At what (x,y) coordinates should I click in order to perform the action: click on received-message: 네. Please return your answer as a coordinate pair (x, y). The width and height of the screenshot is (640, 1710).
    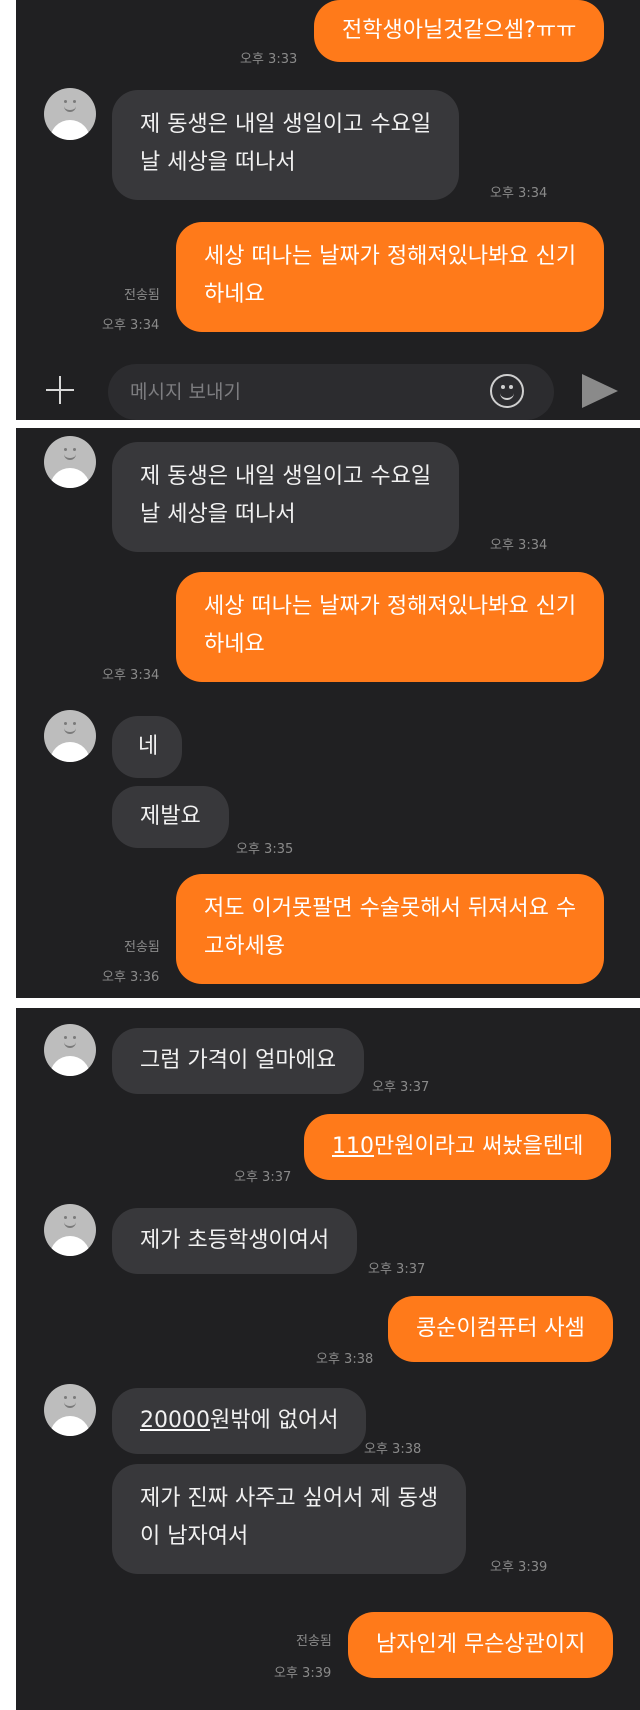
    Looking at the image, I should click on (147, 747).